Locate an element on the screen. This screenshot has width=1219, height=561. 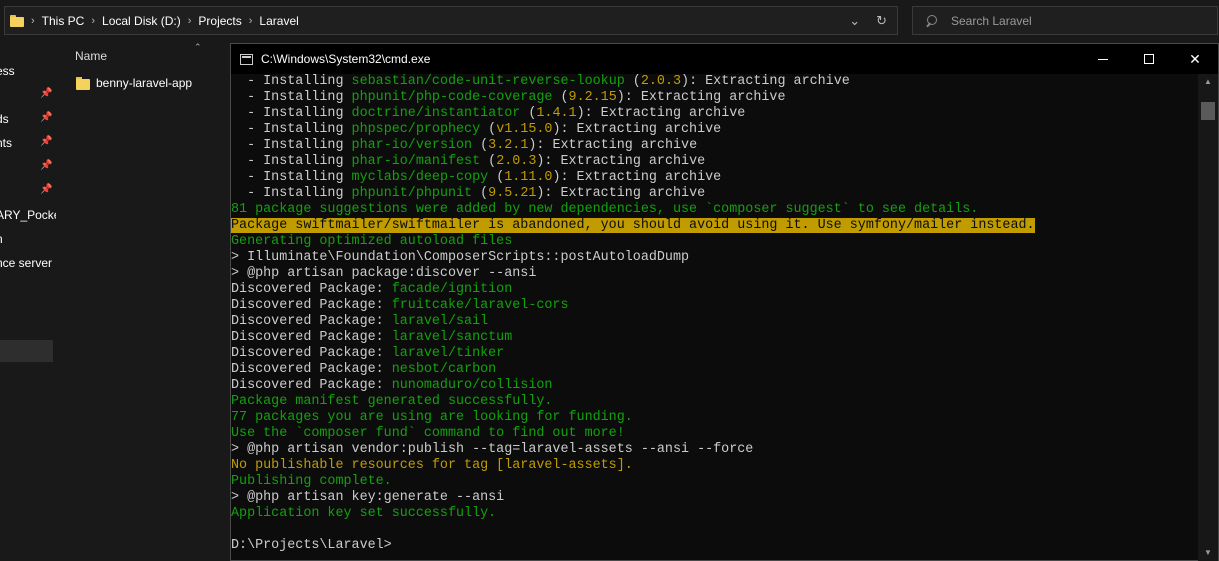
minimize-button is located at coordinates (1103, 59).